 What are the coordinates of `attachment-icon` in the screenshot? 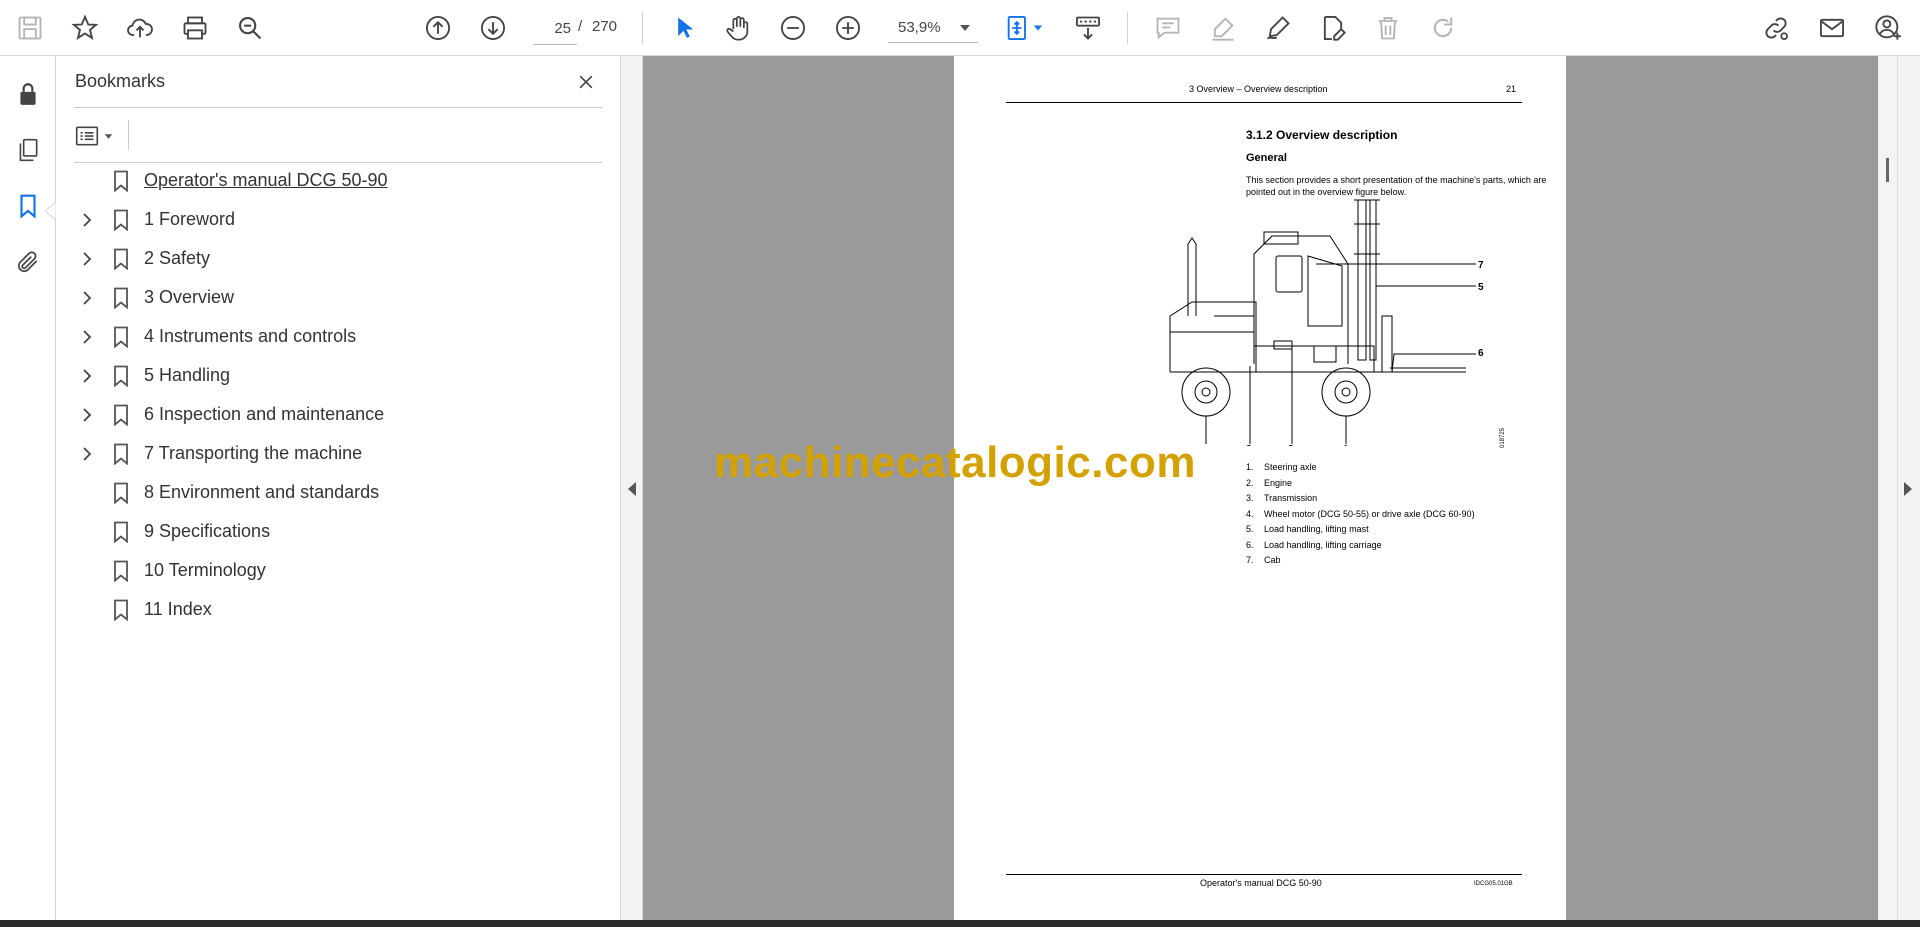 It's located at (28, 262).